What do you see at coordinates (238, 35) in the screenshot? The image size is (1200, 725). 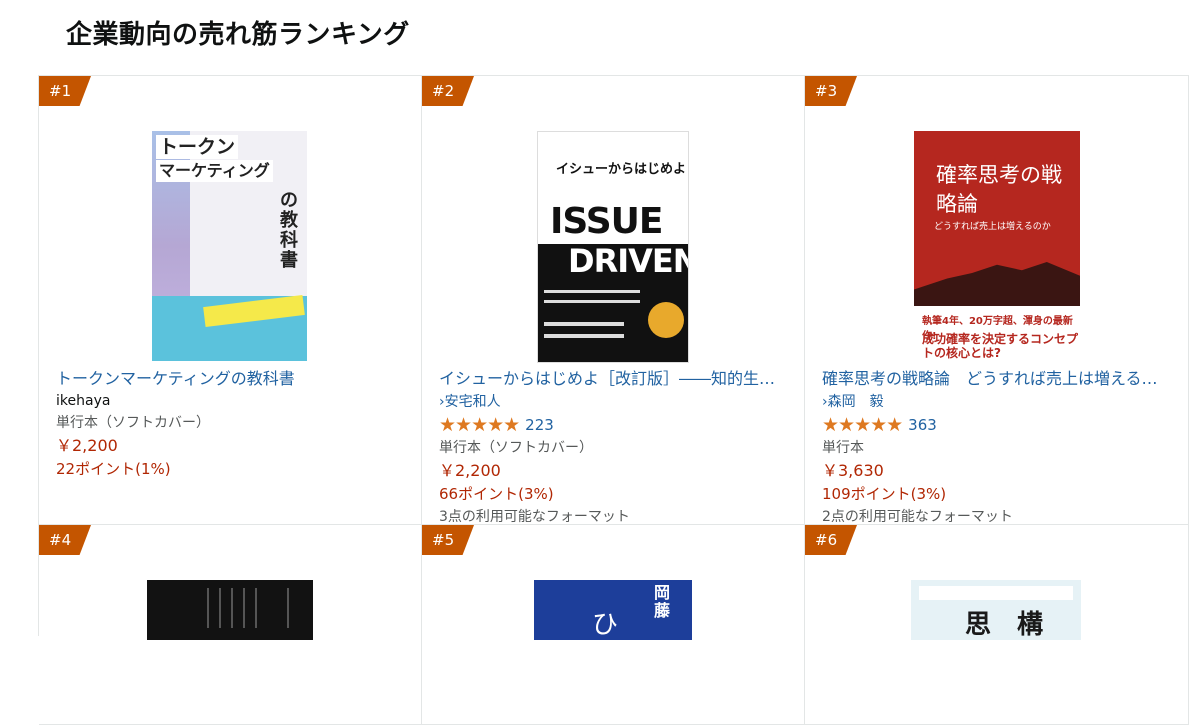 I see `page-title: 企業動向の売れ筋ランキング` at bounding box center [238, 35].